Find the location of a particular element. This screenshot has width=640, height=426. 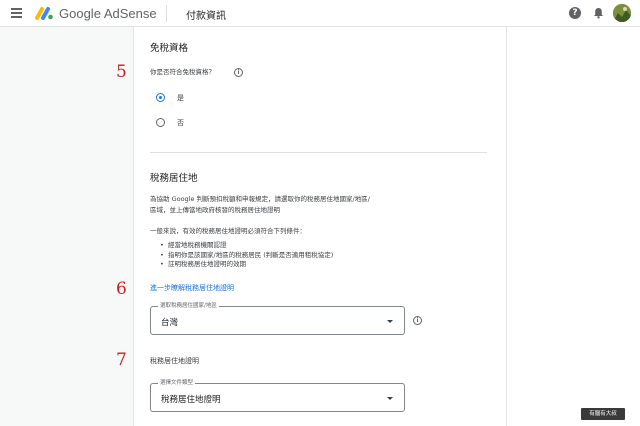

residence-certificate-heading: 稅務居住地證明 is located at coordinates (174, 361).